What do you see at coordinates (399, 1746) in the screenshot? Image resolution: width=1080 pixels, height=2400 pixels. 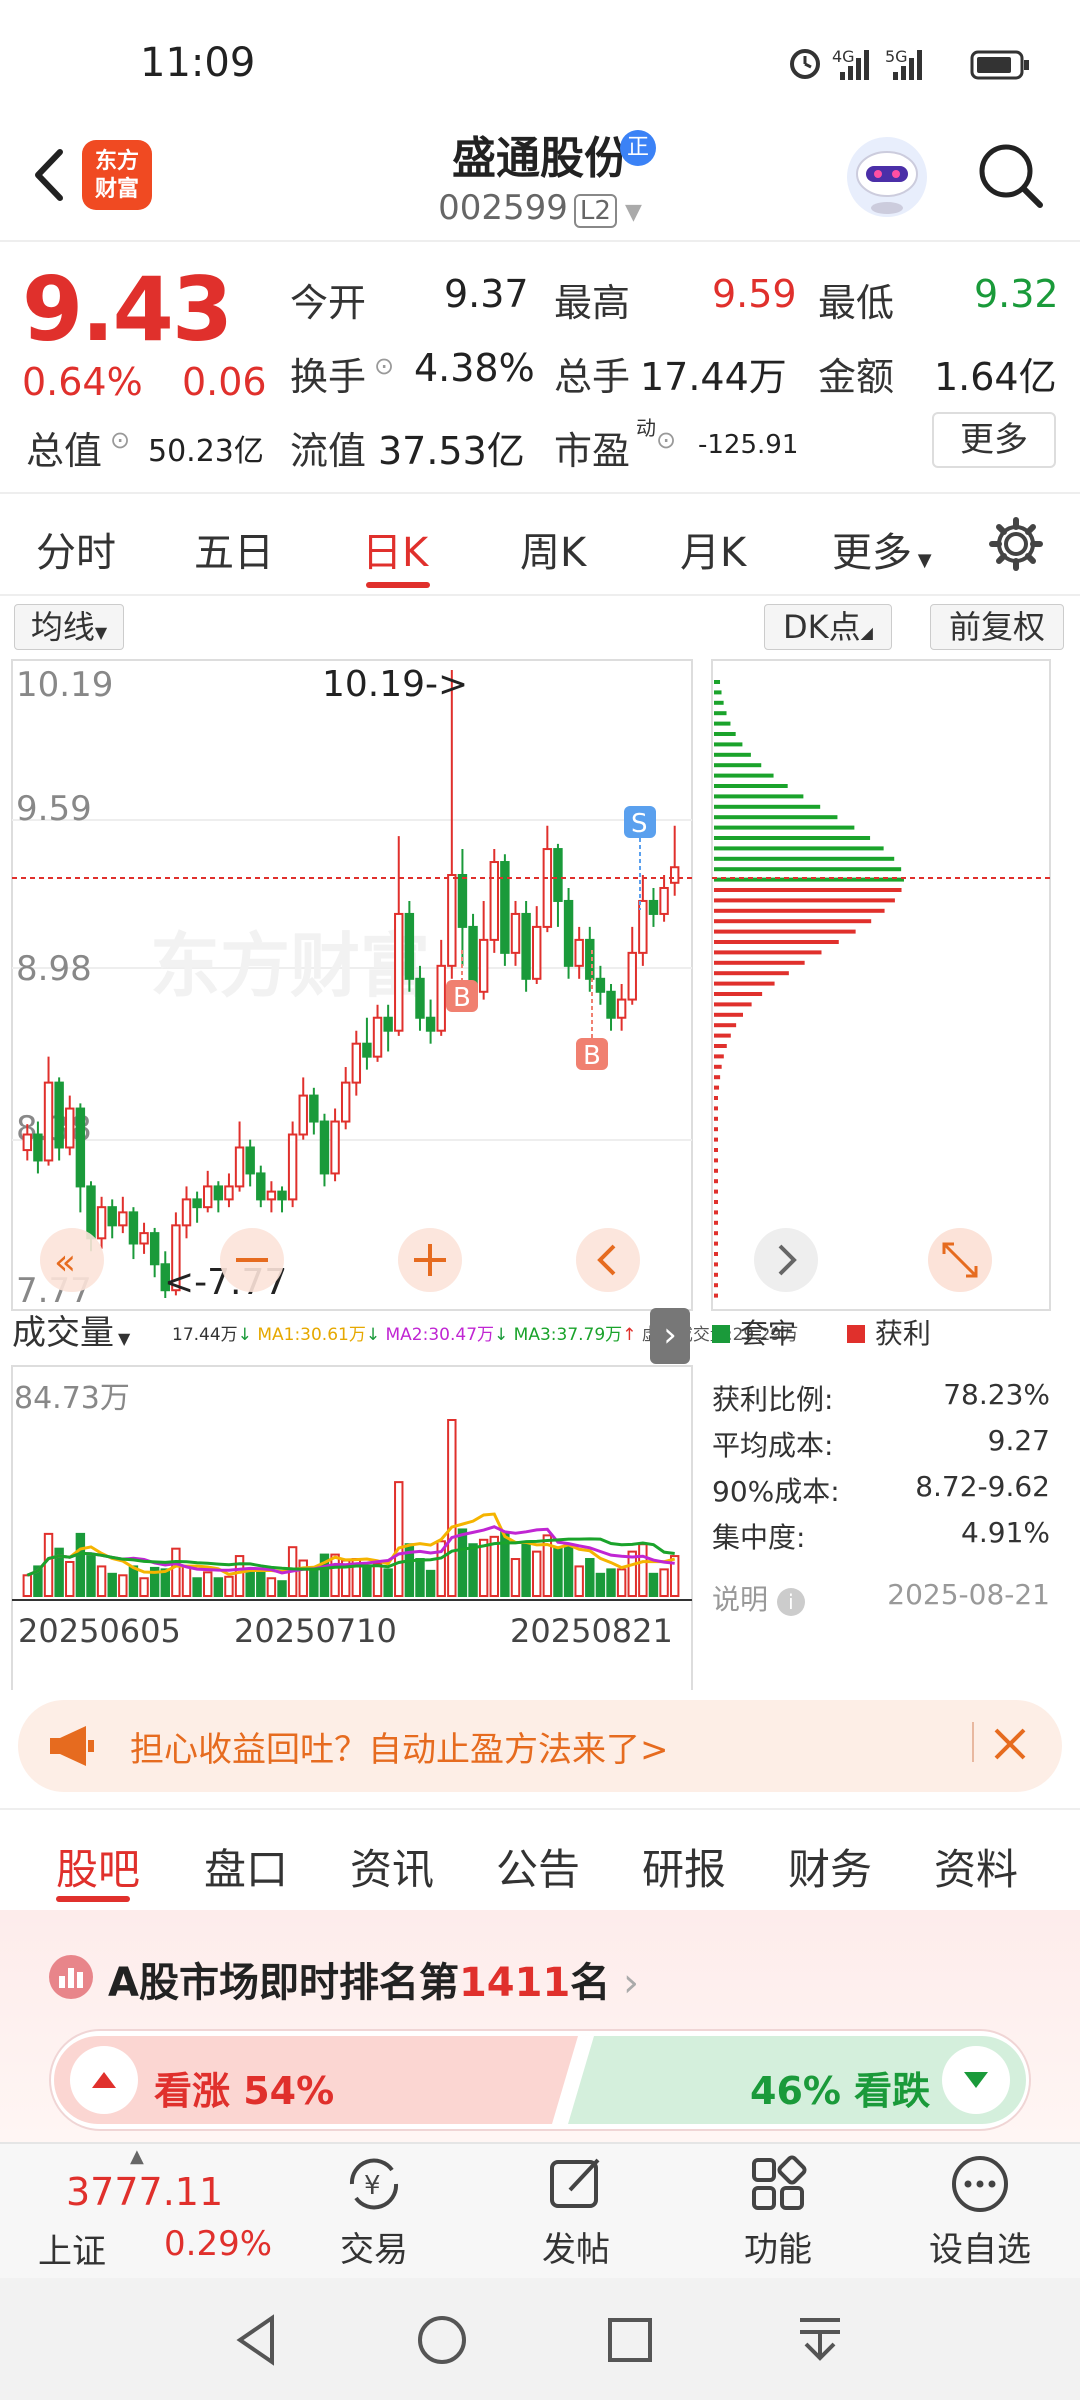 I see `promo-banner-text: 担心收益回吐？自动止盈方法来了>` at bounding box center [399, 1746].